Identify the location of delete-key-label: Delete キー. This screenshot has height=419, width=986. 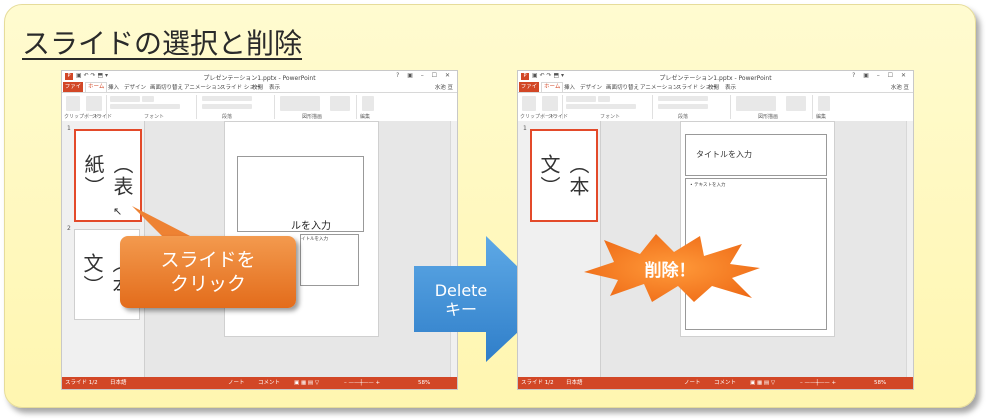
(461, 300).